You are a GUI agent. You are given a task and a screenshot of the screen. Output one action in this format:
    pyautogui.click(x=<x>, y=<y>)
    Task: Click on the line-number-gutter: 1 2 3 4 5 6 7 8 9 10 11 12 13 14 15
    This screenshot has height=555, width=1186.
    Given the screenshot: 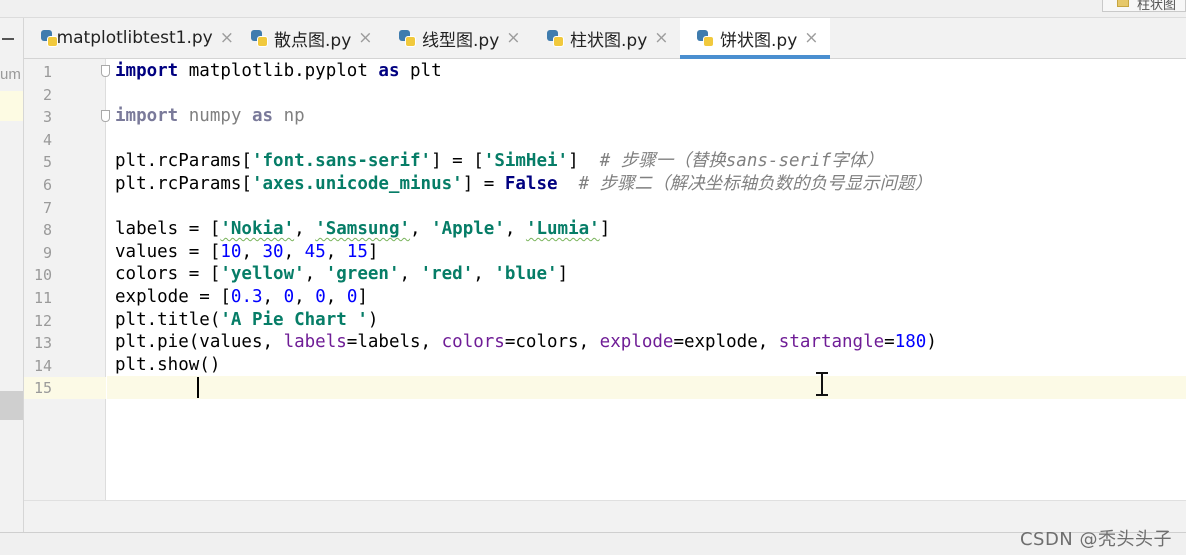 What is the action you would take?
    pyautogui.click(x=67, y=279)
    